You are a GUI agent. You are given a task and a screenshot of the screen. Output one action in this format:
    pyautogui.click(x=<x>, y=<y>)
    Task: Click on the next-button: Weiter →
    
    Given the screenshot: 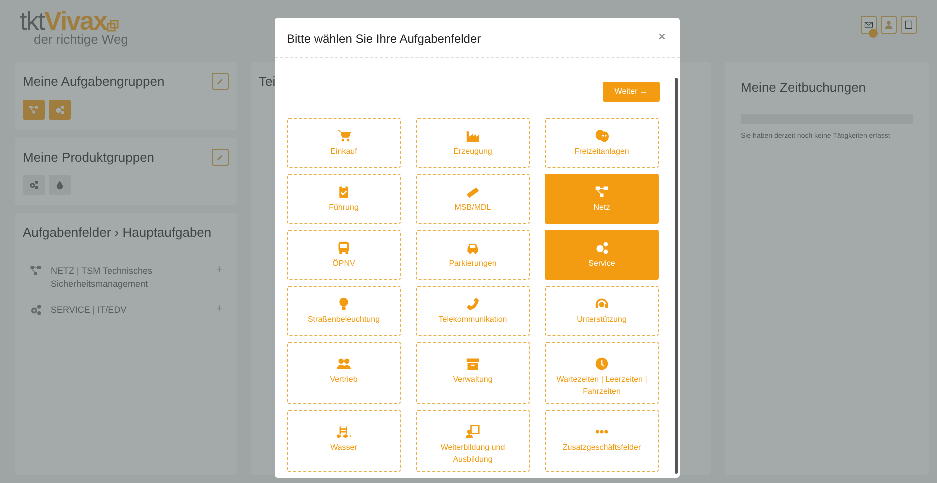 What is the action you would take?
    pyautogui.click(x=631, y=92)
    